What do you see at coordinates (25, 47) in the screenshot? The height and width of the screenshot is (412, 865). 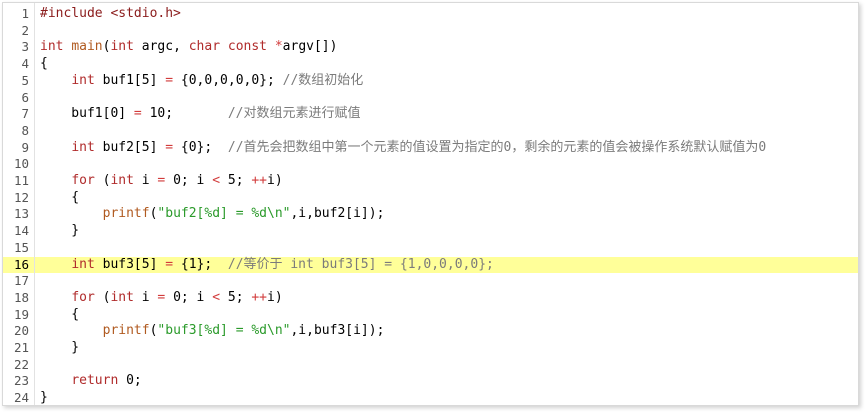 I see `line-number: 3` at bounding box center [25, 47].